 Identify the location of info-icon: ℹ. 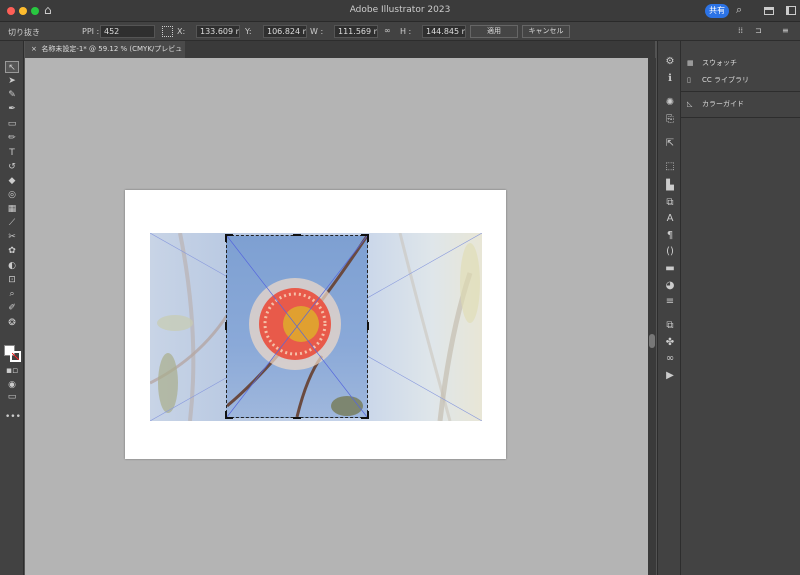
(670, 79).